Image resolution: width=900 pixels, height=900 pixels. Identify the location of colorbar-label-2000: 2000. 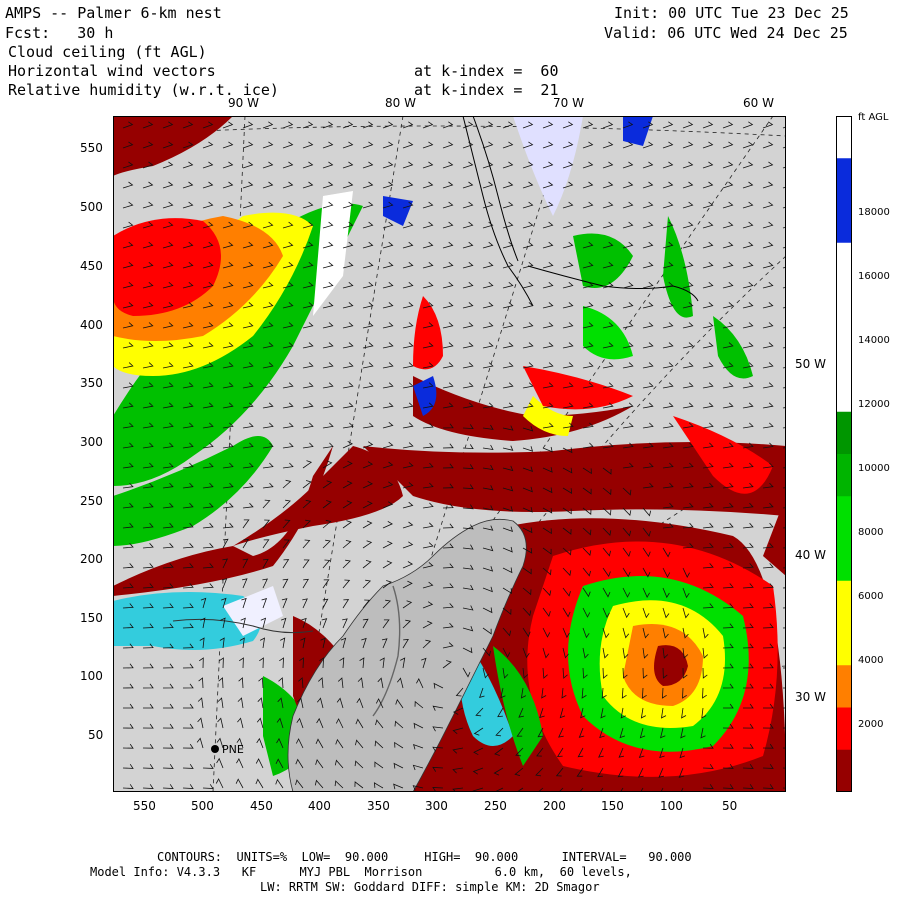
(871, 724).